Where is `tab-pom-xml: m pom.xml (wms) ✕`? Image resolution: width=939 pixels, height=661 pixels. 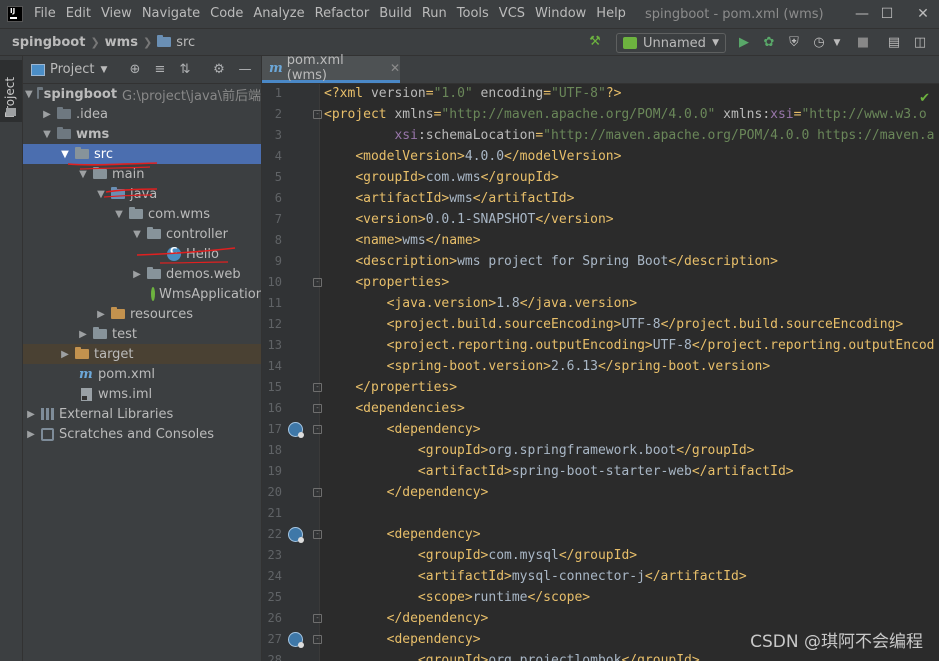 tab-pom-xml: m pom.xml (wms) ✕ is located at coordinates (331, 68).